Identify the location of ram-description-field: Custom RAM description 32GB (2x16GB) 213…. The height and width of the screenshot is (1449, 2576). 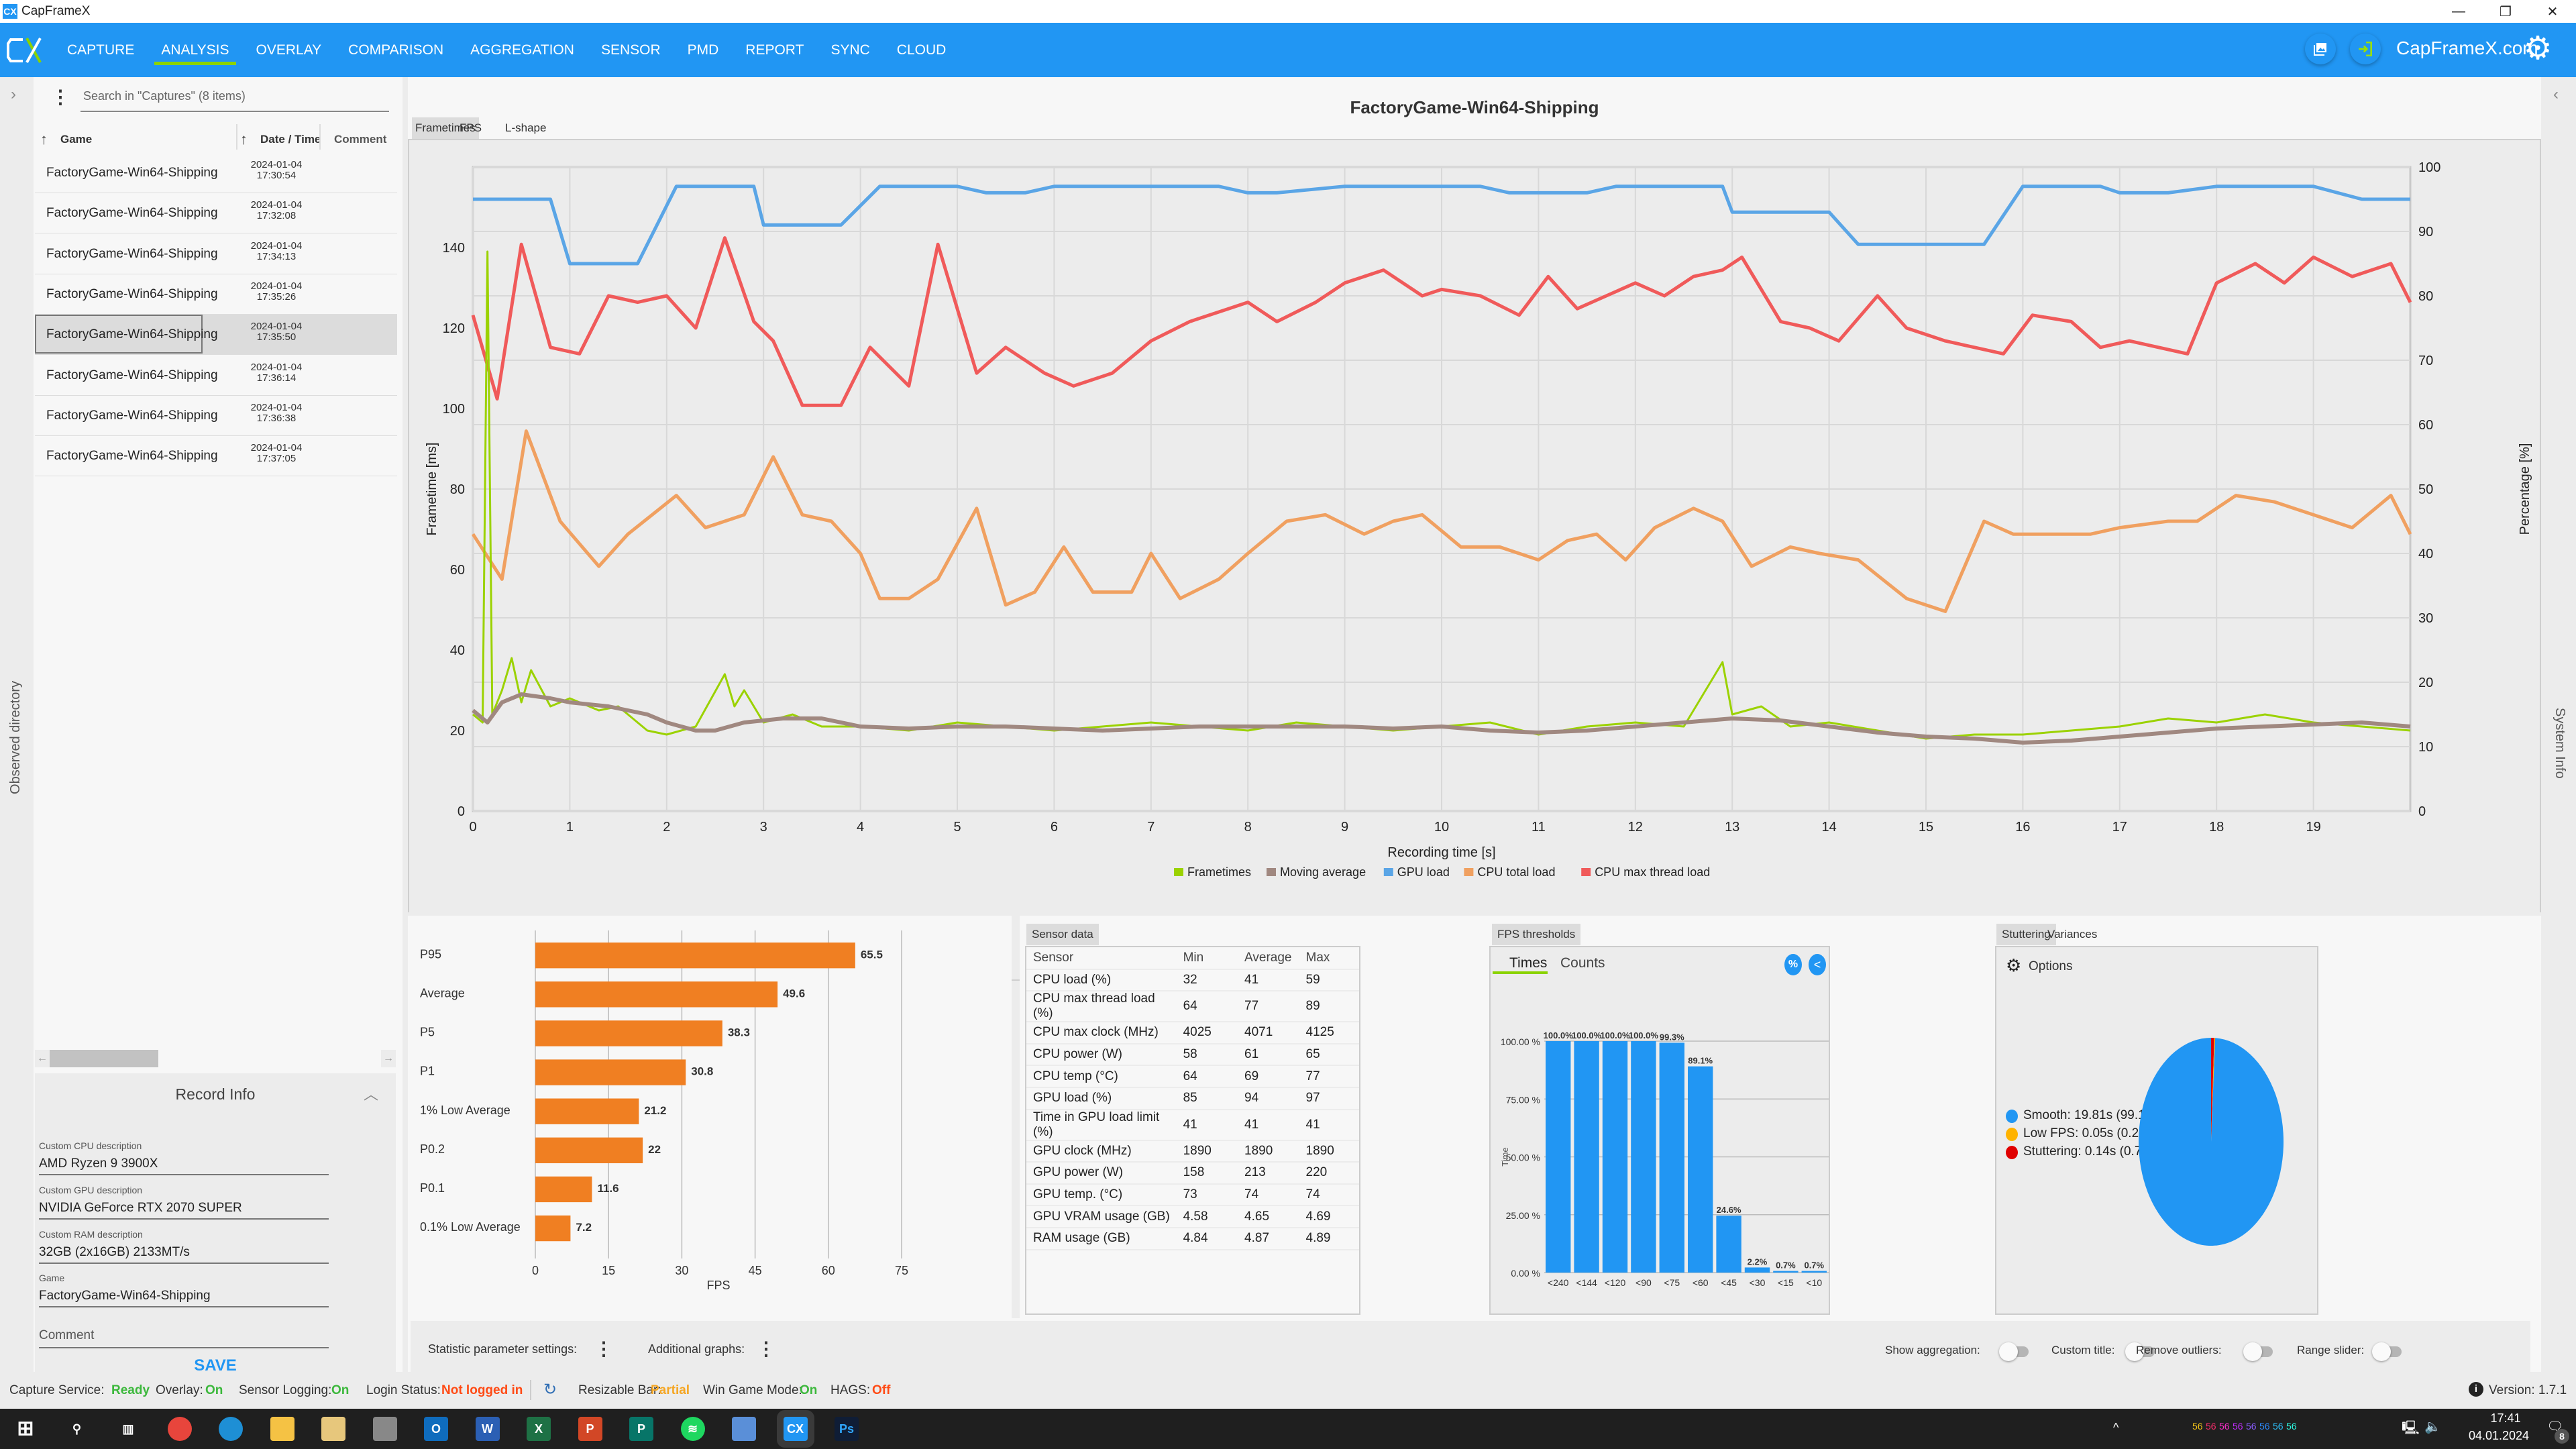
(184, 1246).